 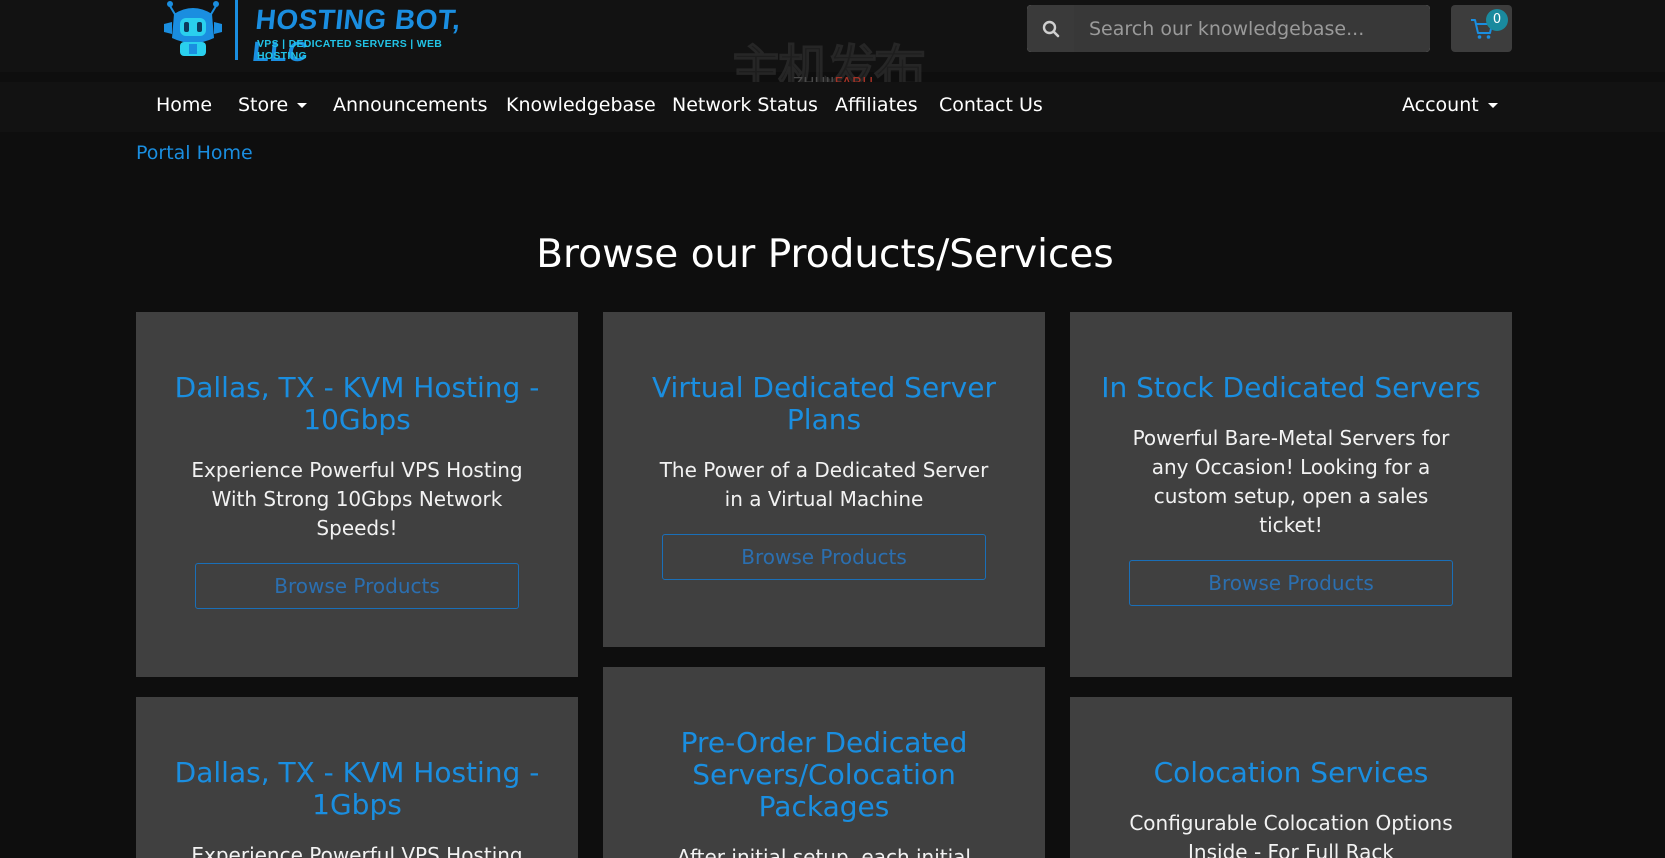 What do you see at coordinates (1291, 773) in the screenshot?
I see `card-title: Colocation Services` at bounding box center [1291, 773].